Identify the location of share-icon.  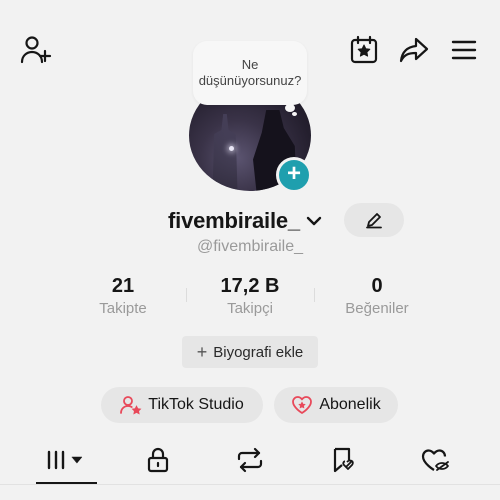
(414, 50).